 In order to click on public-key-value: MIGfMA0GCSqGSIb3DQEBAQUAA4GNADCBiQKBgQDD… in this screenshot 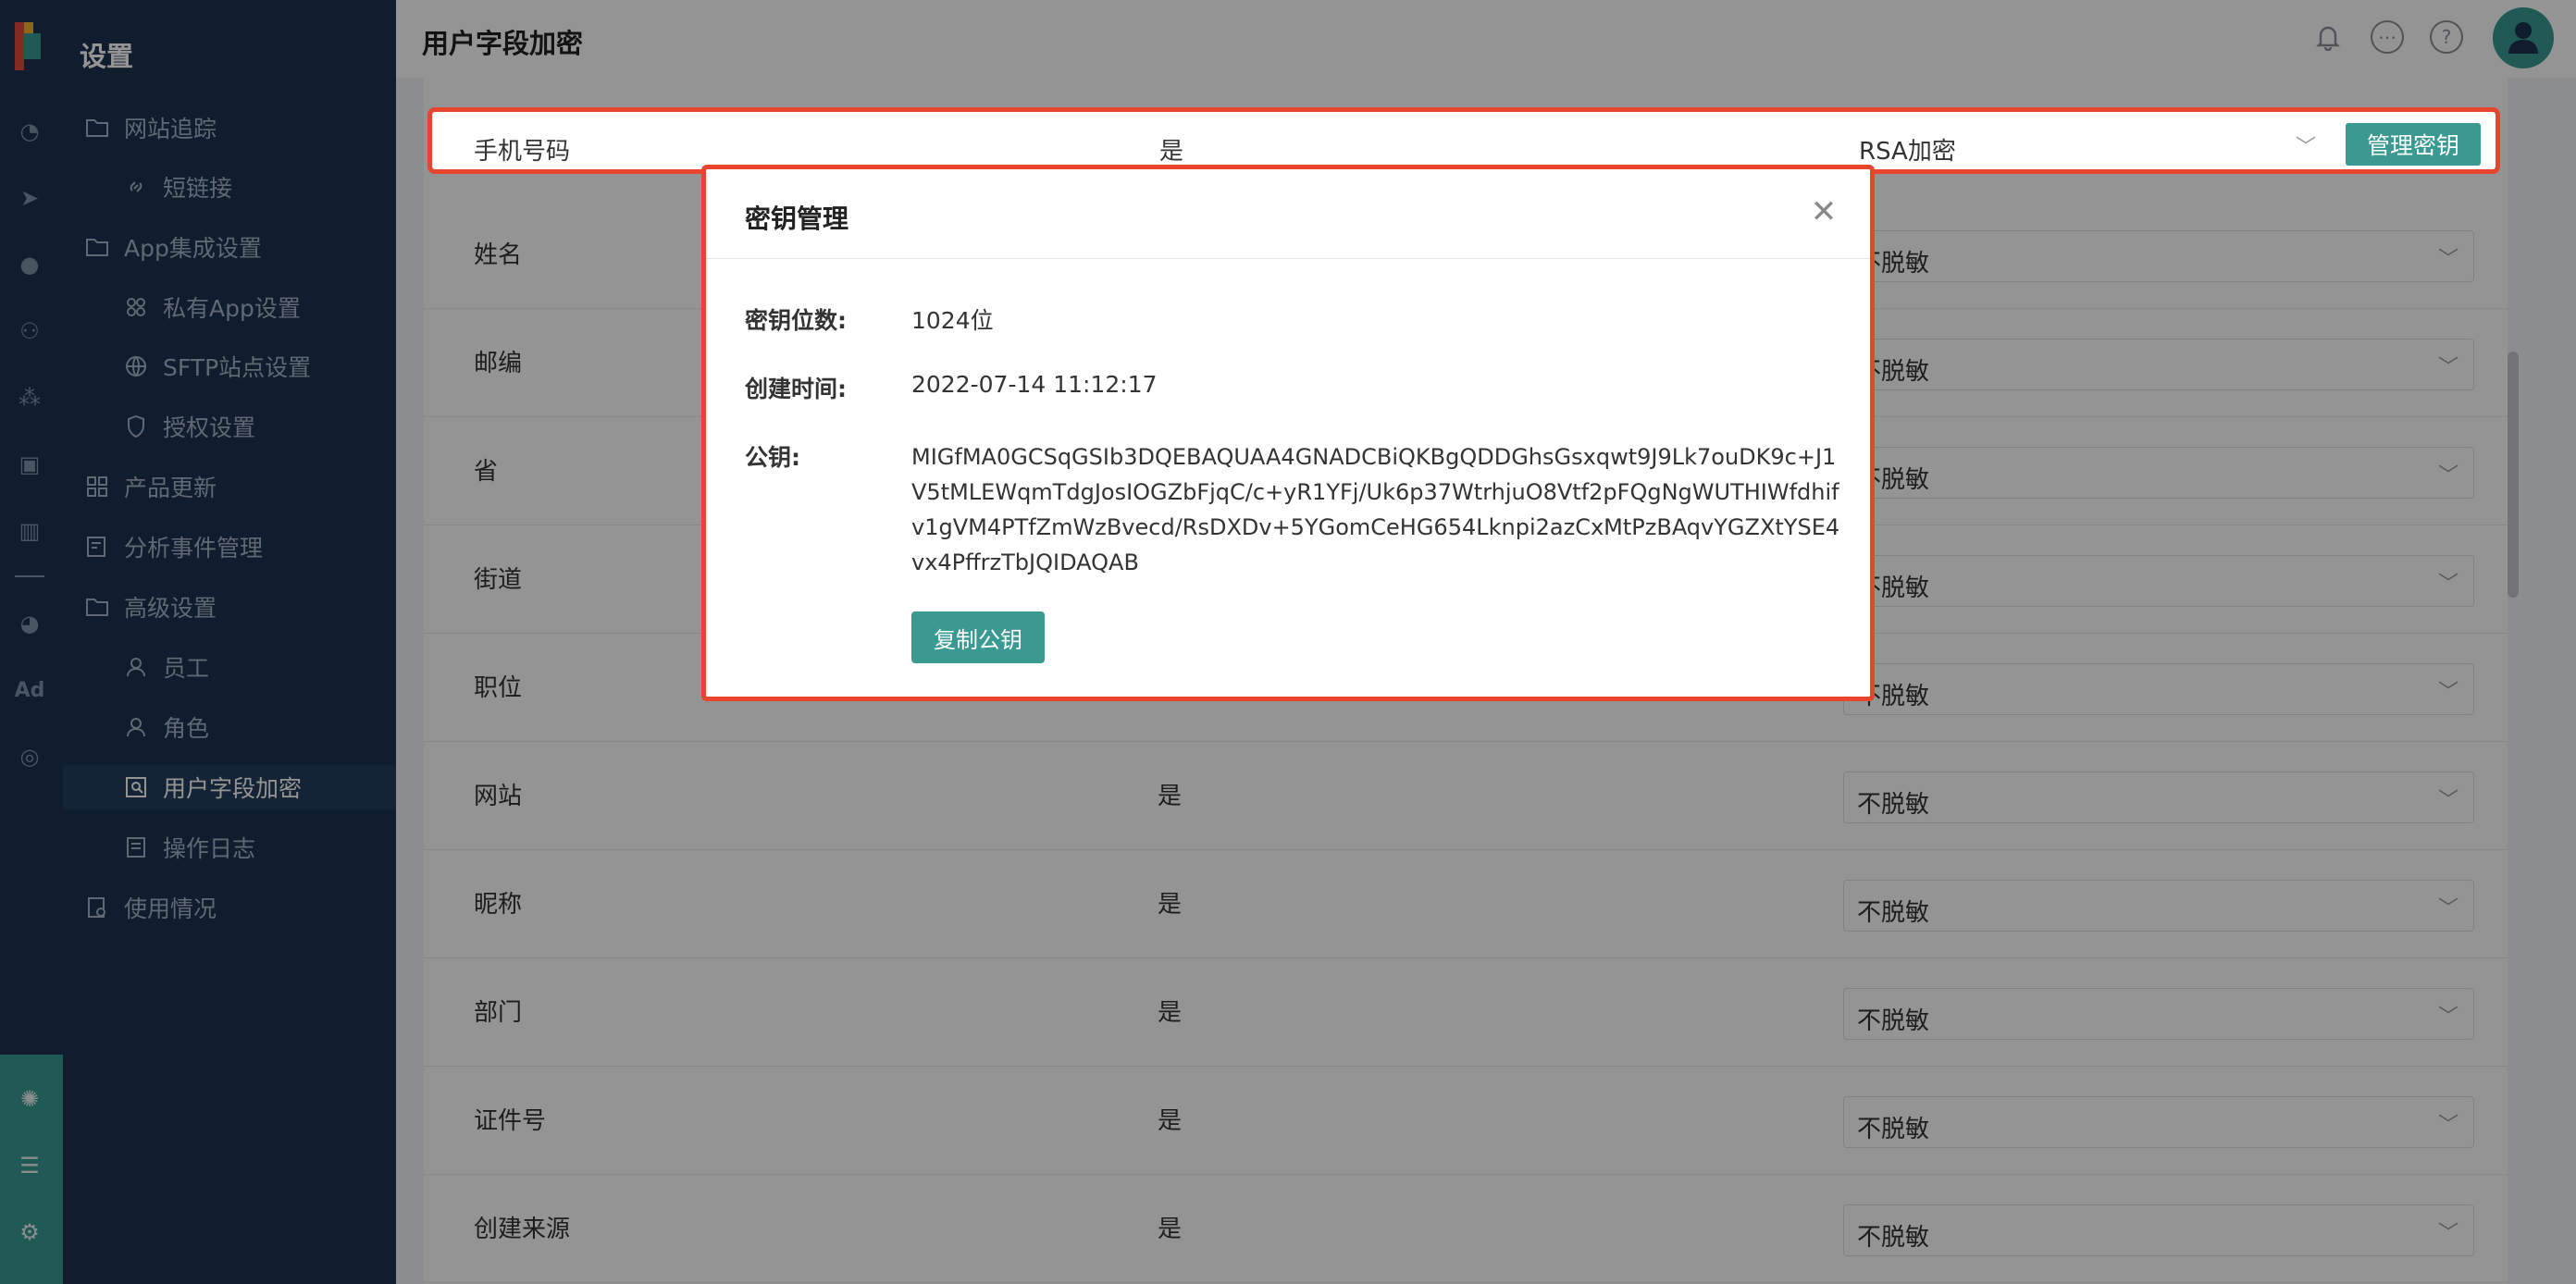, I will do `click(1376, 509)`.